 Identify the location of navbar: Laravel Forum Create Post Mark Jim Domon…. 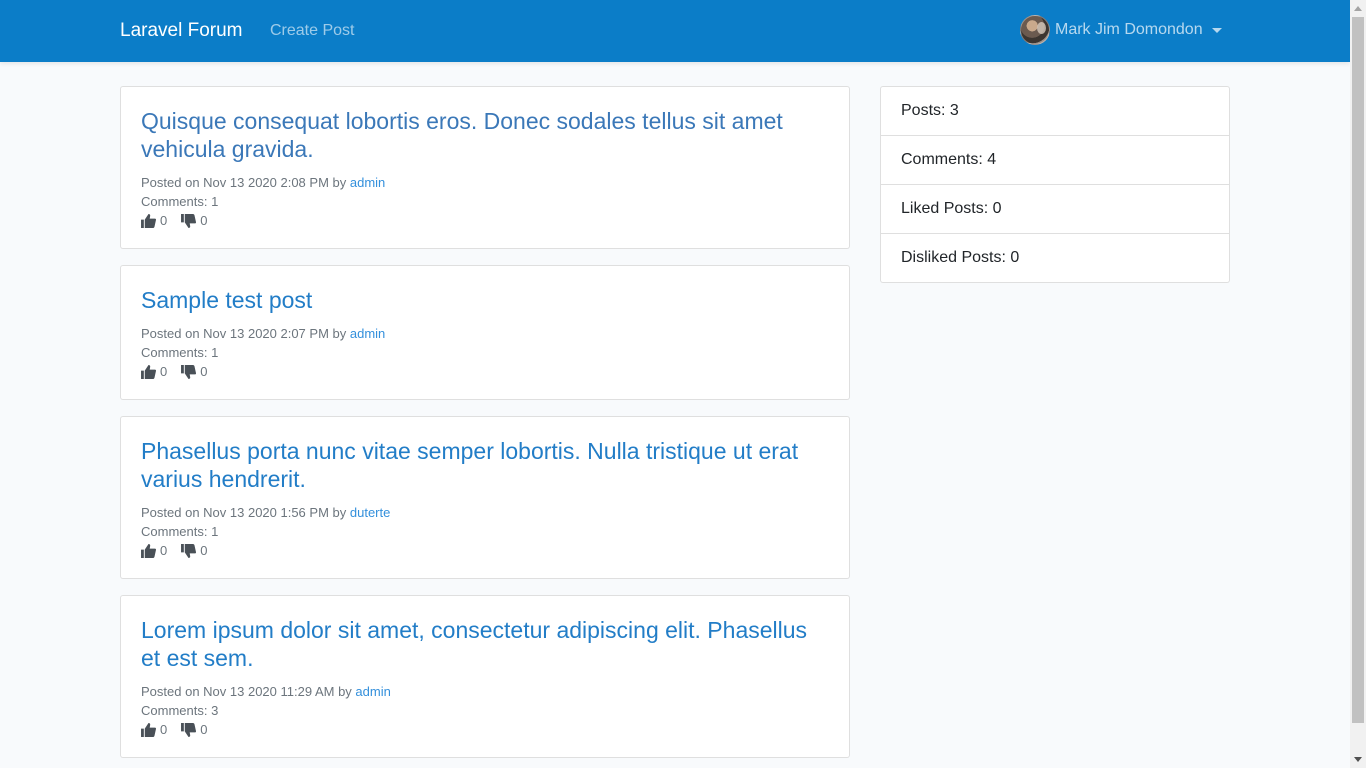
(675, 31).